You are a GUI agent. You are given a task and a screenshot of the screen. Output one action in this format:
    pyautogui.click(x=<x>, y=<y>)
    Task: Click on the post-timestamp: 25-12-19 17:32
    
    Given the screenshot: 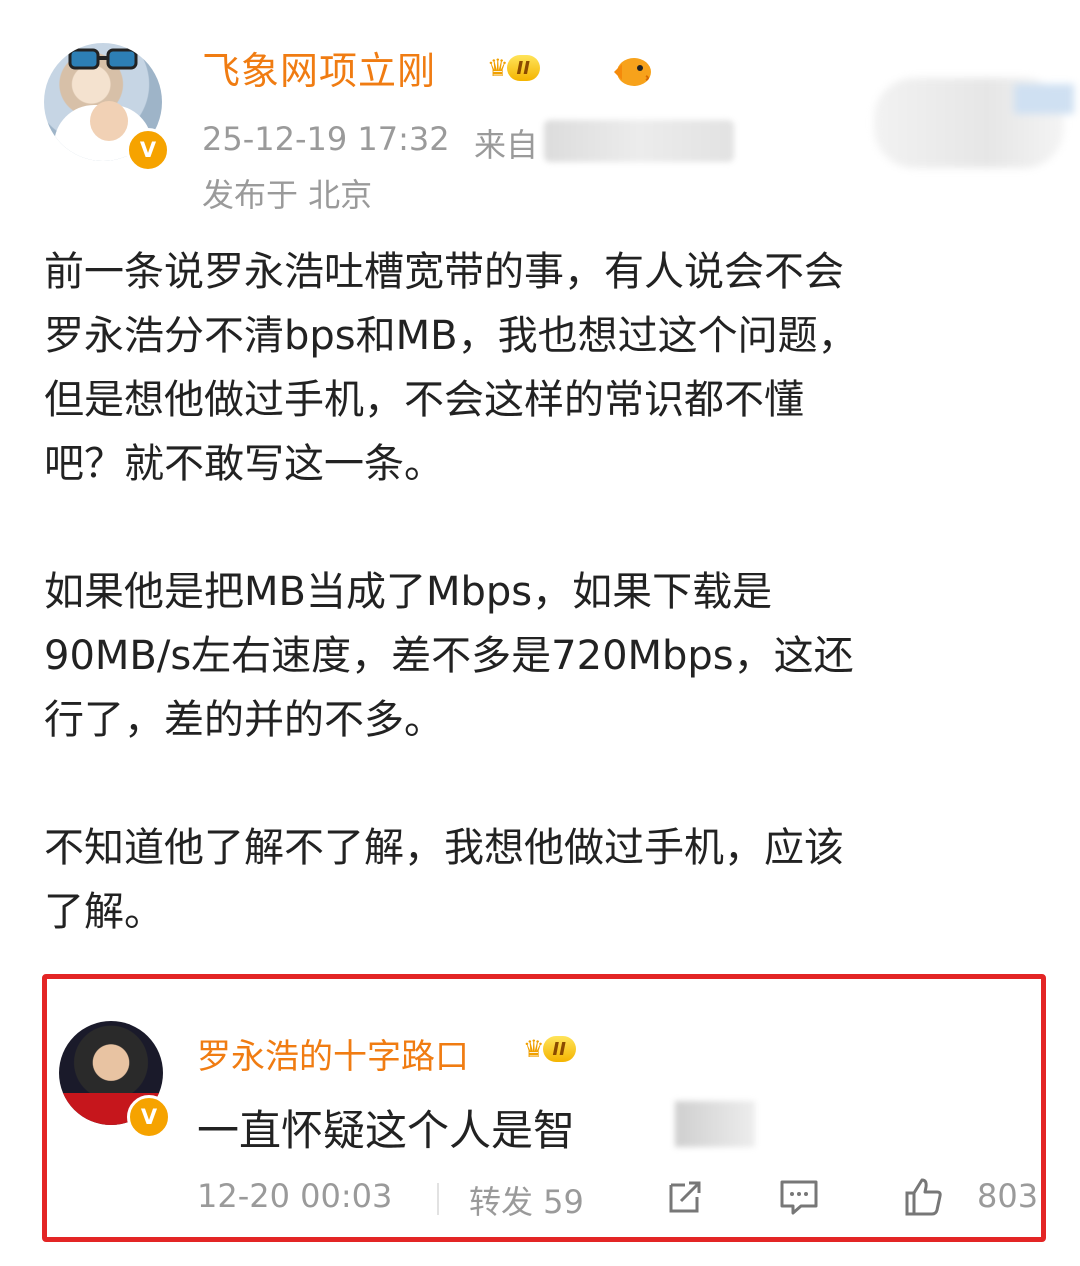 What is the action you would take?
    pyautogui.click(x=326, y=139)
    